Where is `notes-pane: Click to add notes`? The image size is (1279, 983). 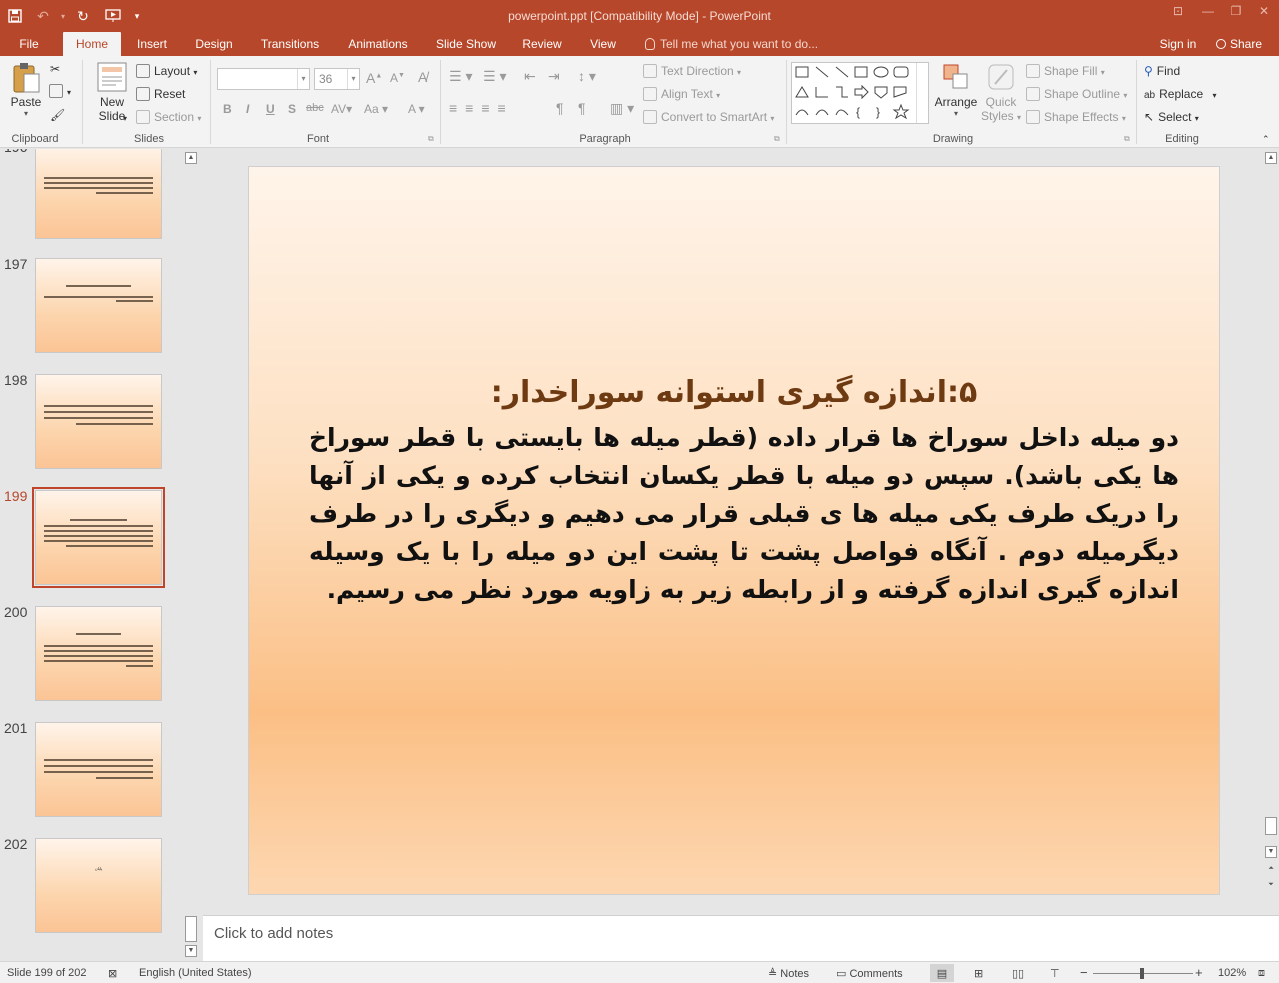
notes-pane: Click to add notes is located at coordinates (741, 938).